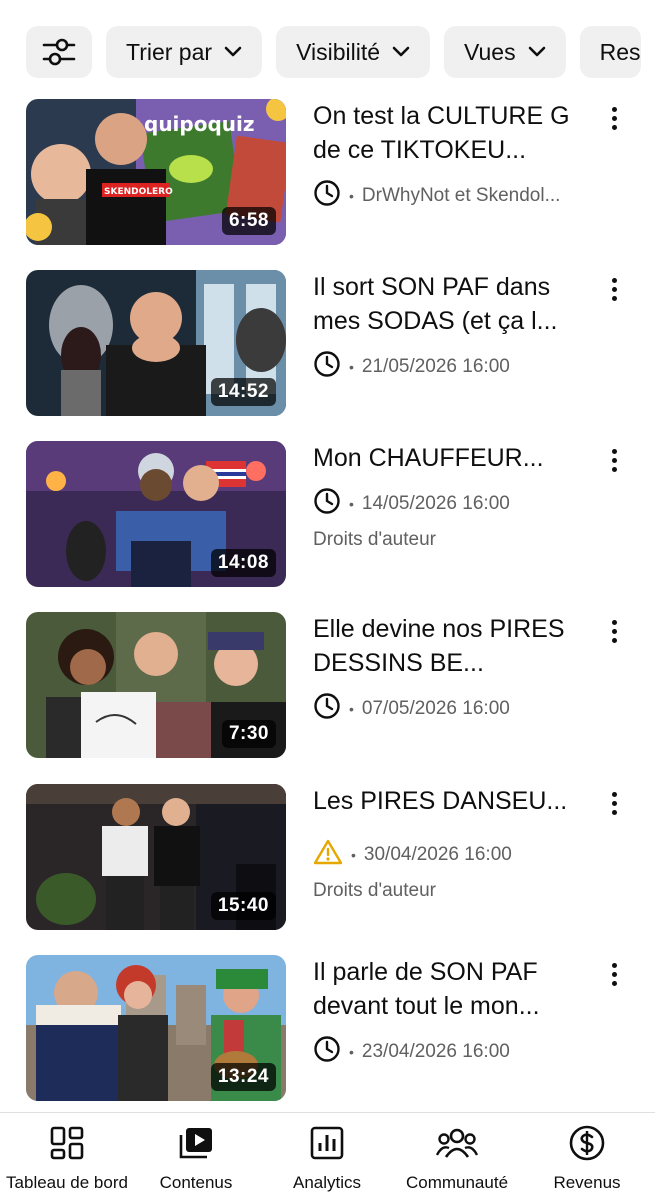 The image size is (655, 1200). I want to click on views-dropdown: Vues, so click(505, 52).